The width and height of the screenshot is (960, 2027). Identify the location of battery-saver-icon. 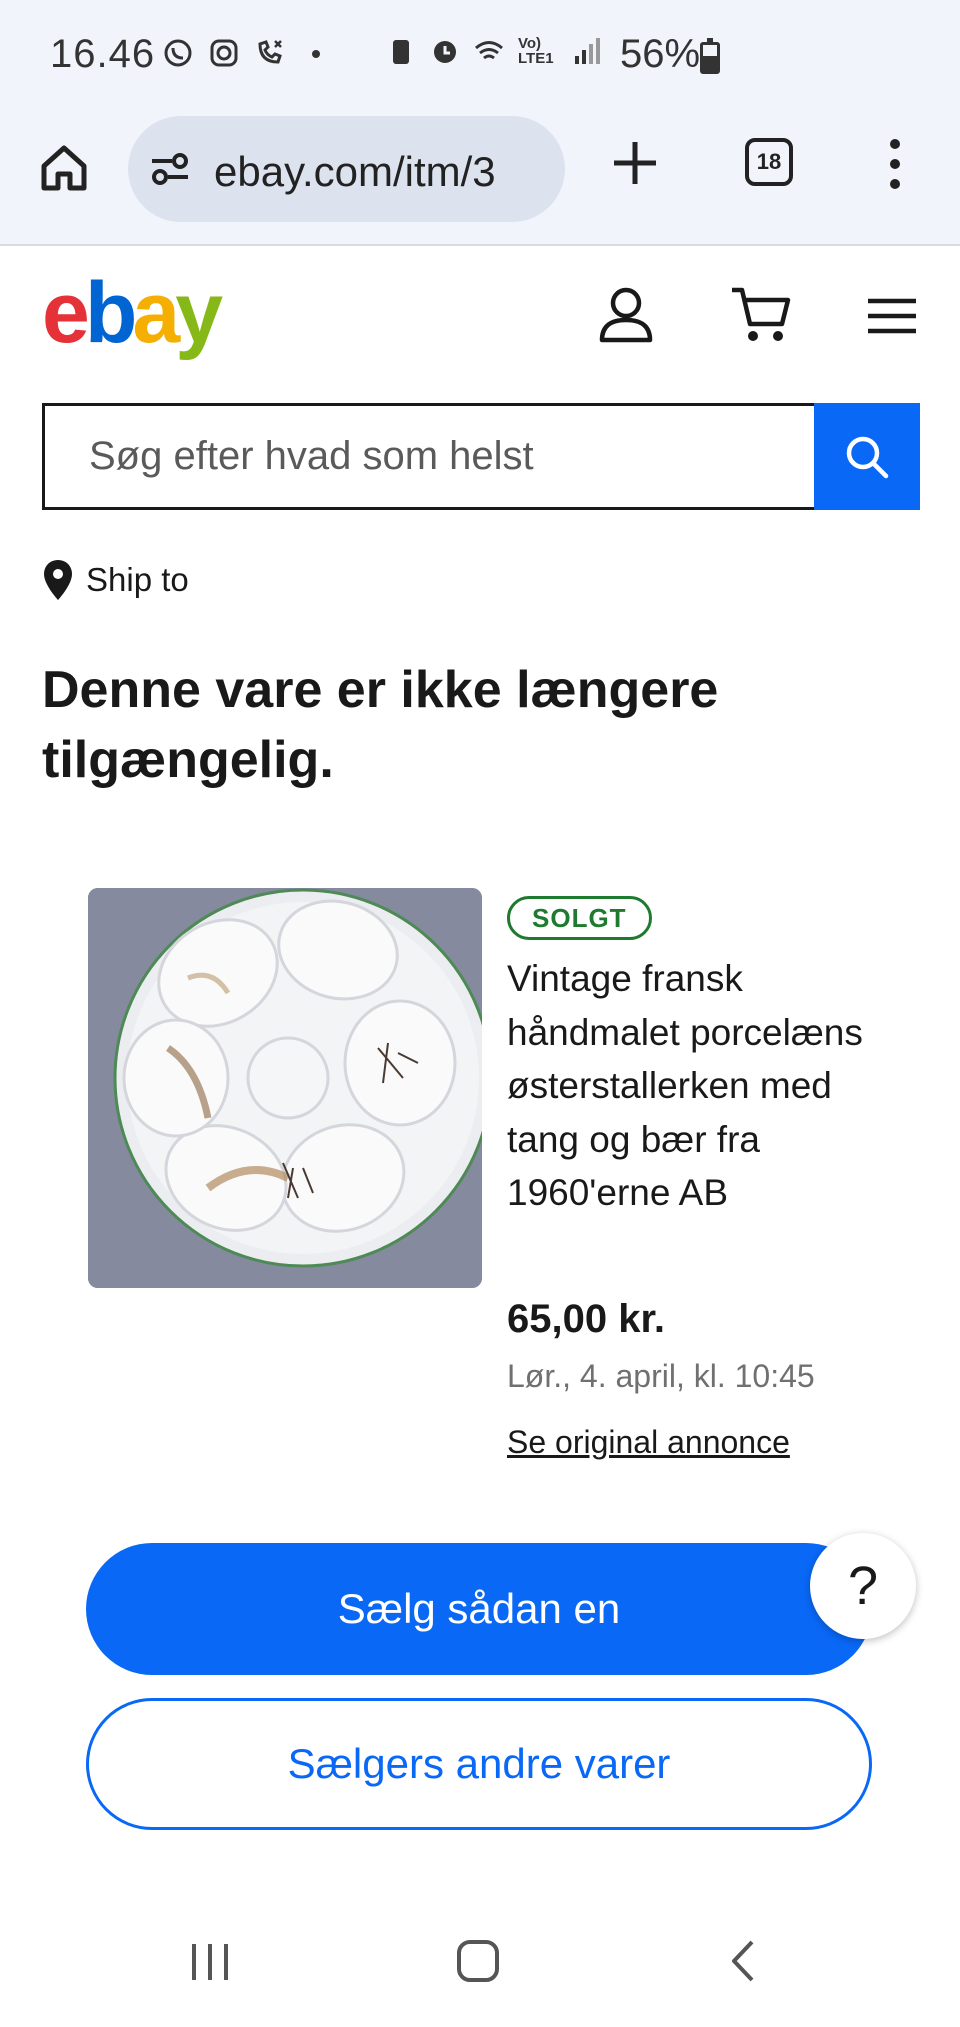
(401, 52).